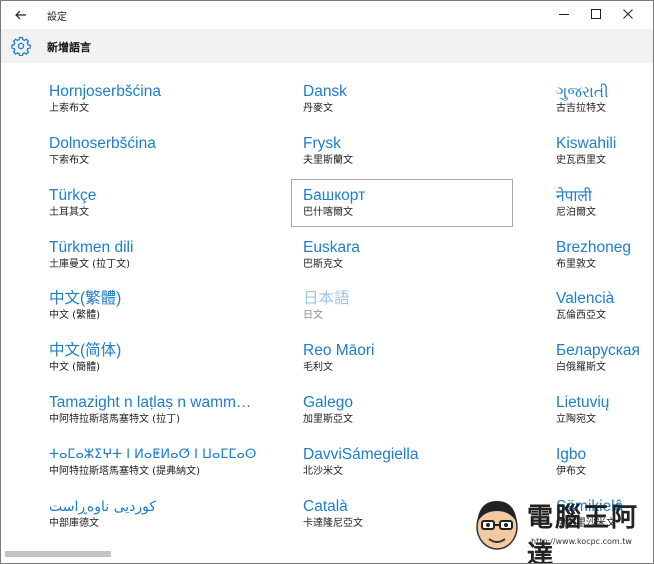  What do you see at coordinates (21, 46) in the screenshot?
I see `gear-icon` at bounding box center [21, 46].